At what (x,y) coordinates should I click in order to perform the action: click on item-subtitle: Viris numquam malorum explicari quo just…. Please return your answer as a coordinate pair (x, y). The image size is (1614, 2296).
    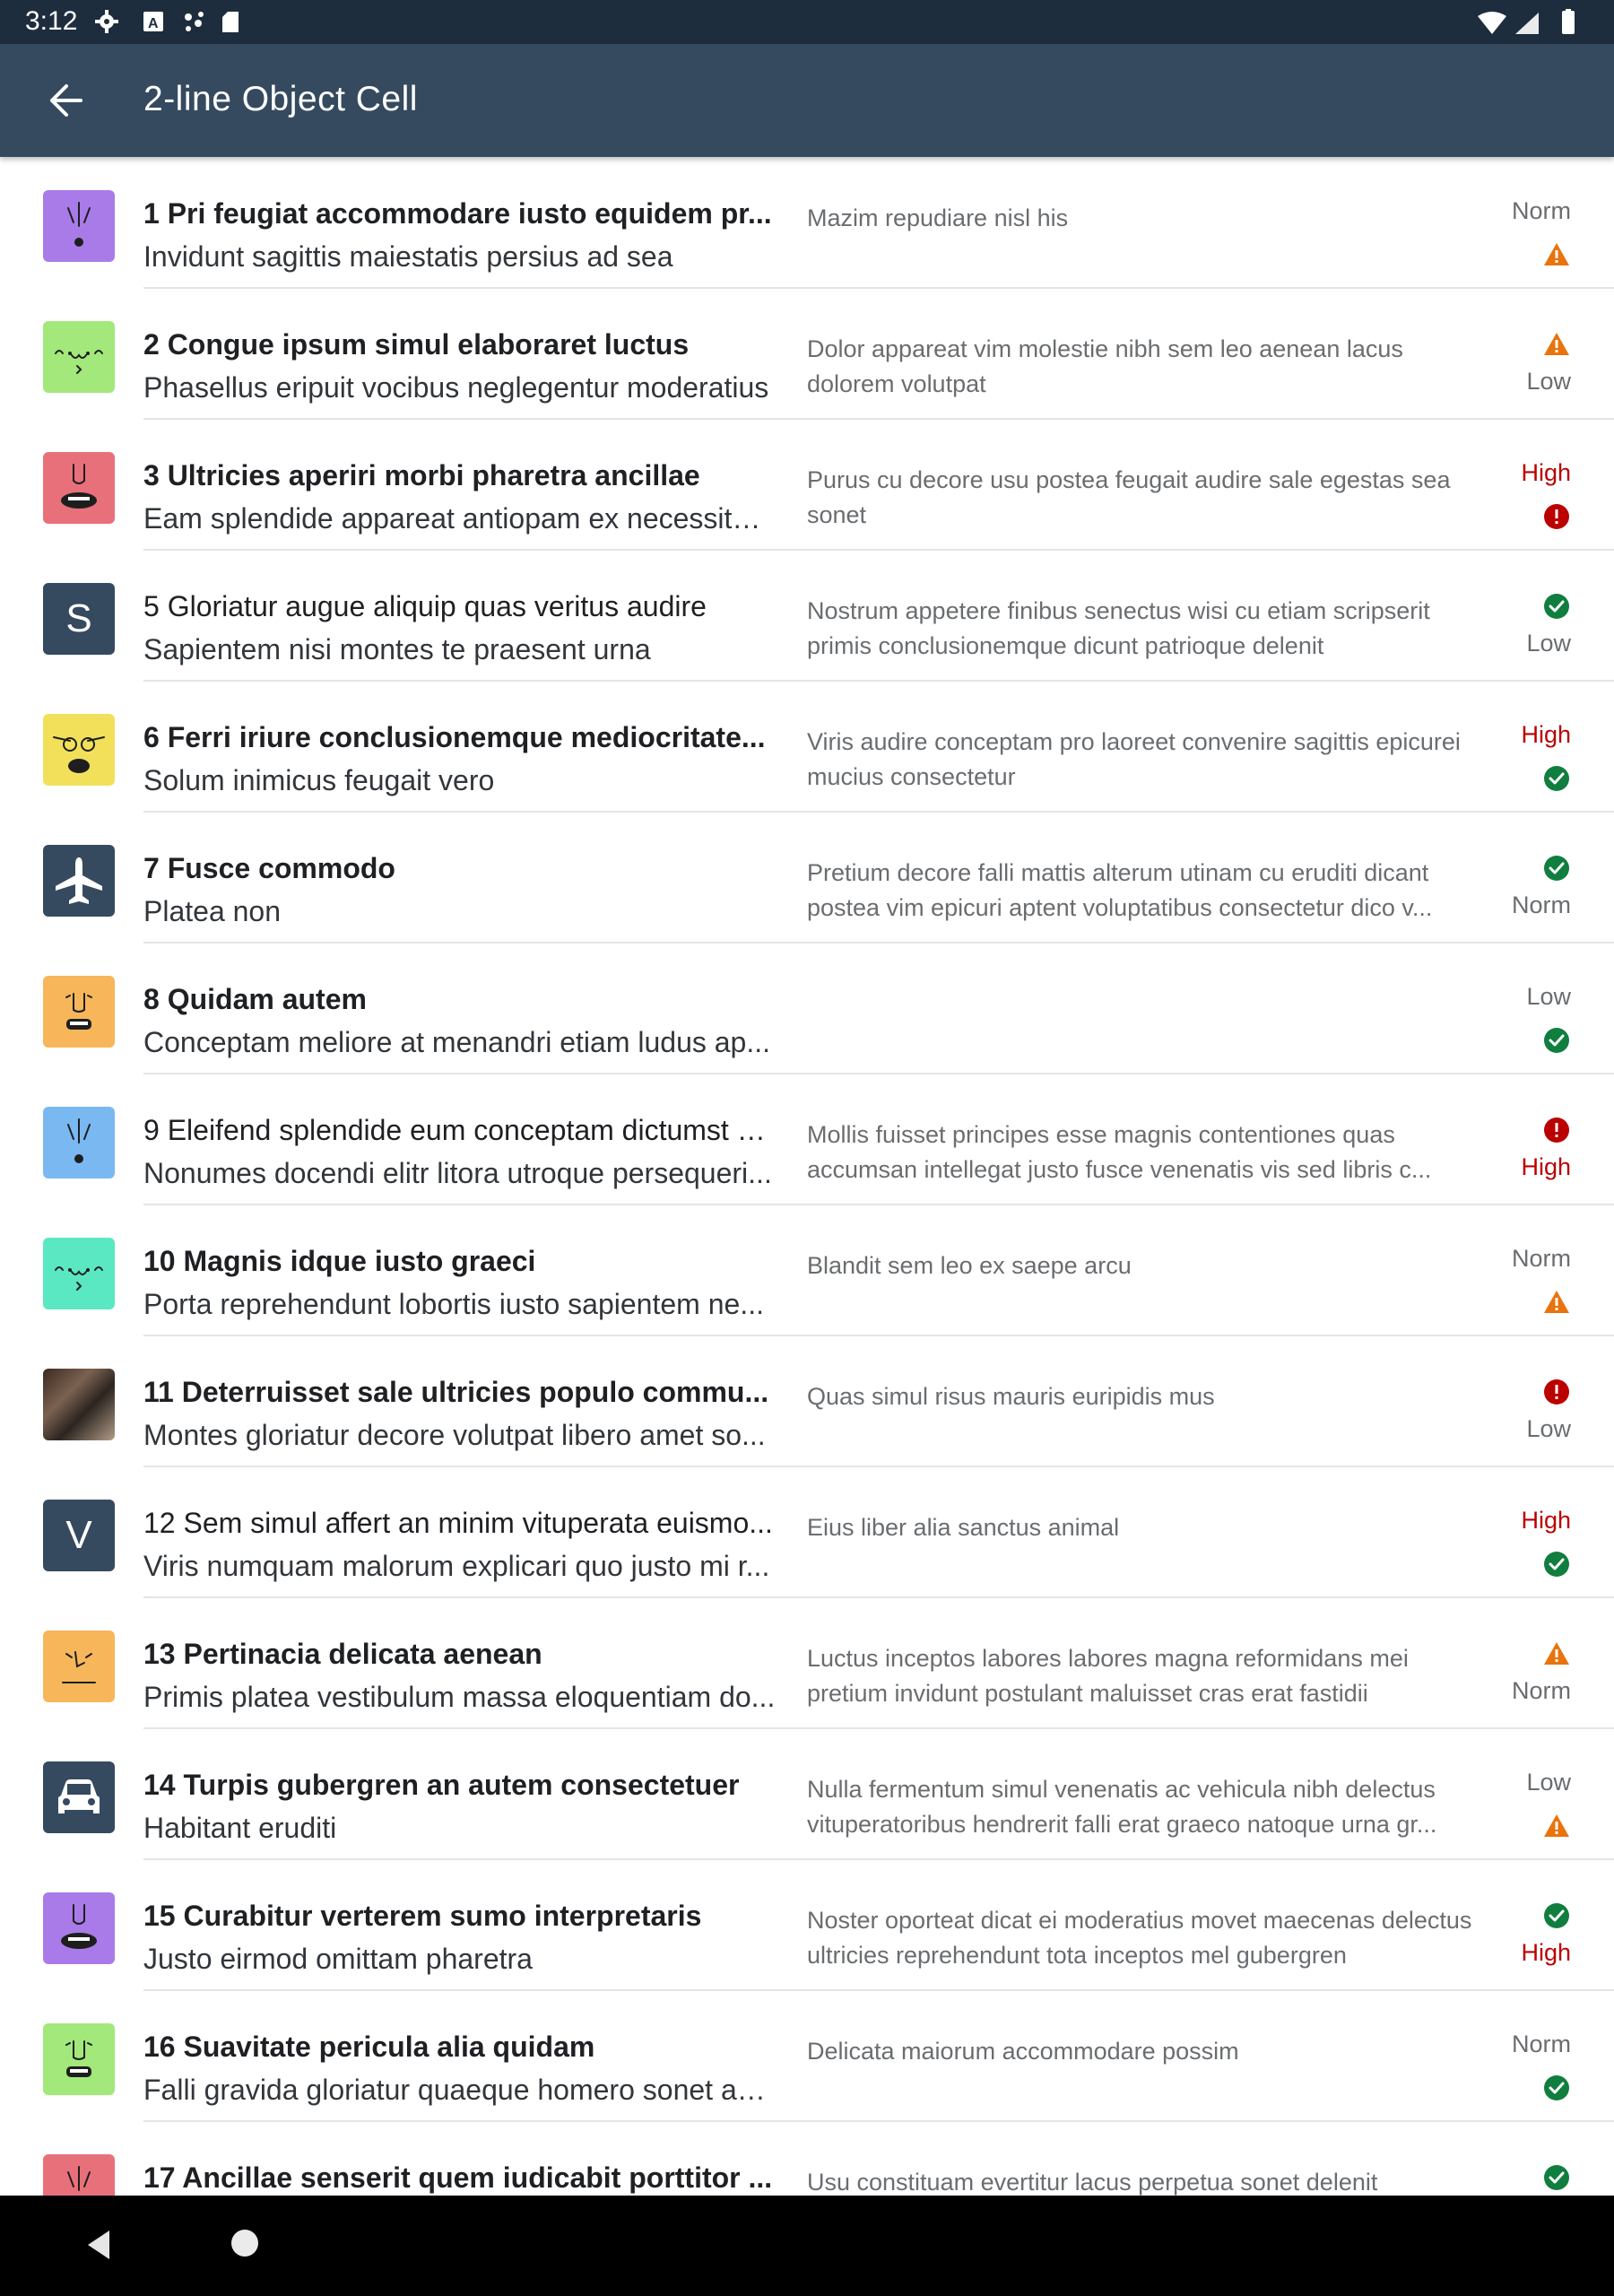
    Looking at the image, I should click on (456, 1566).